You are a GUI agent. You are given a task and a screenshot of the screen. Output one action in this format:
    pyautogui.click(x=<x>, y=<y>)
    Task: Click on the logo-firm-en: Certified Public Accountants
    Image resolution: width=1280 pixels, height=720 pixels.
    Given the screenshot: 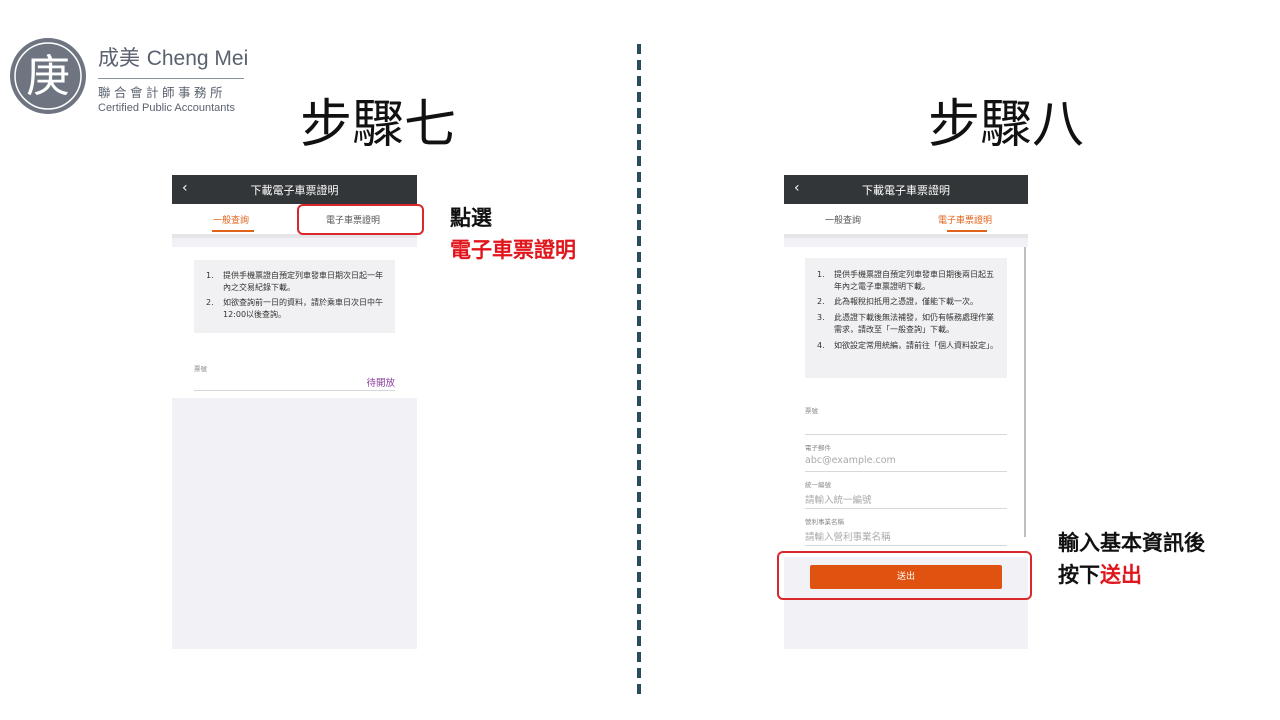 What is the action you would take?
    pyautogui.click(x=166, y=108)
    